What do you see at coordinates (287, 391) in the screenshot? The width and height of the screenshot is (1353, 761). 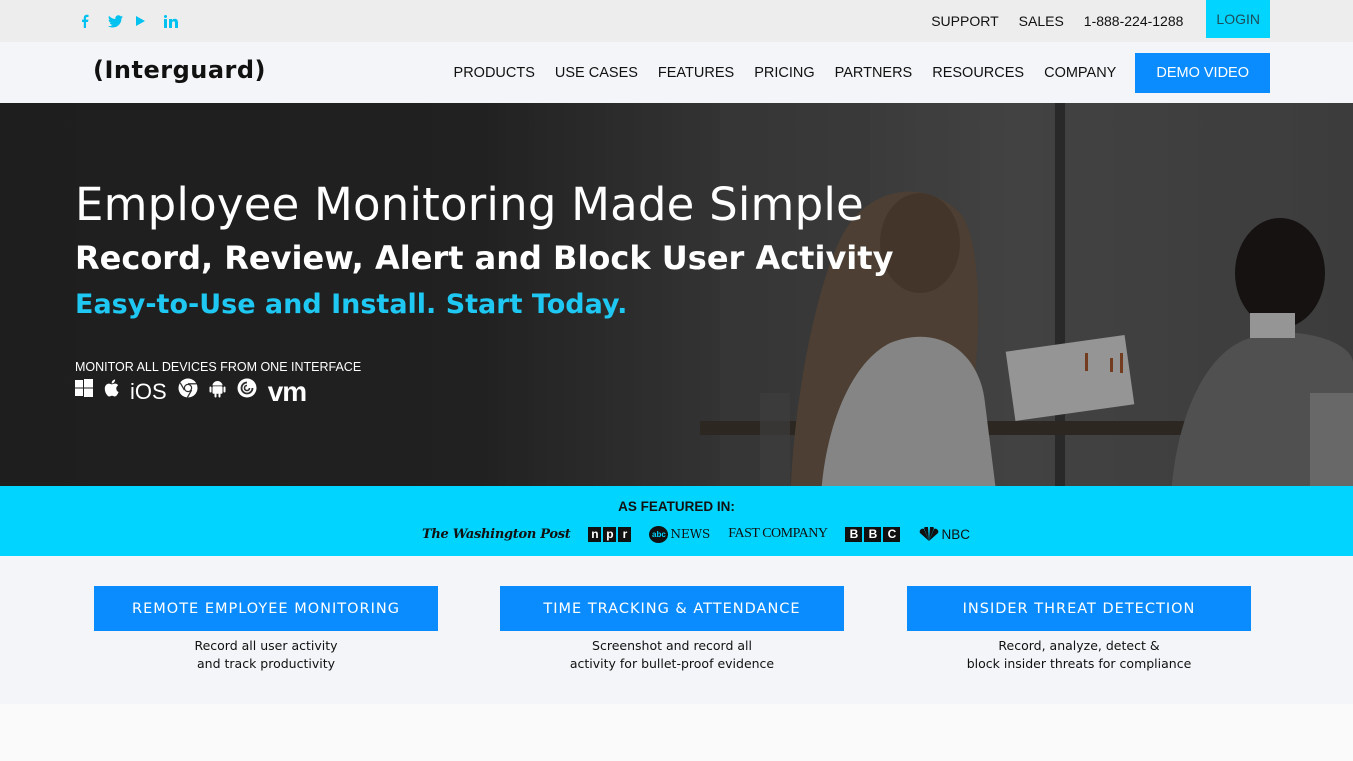 I see `vm-icon: vm` at bounding box center [287, 391].